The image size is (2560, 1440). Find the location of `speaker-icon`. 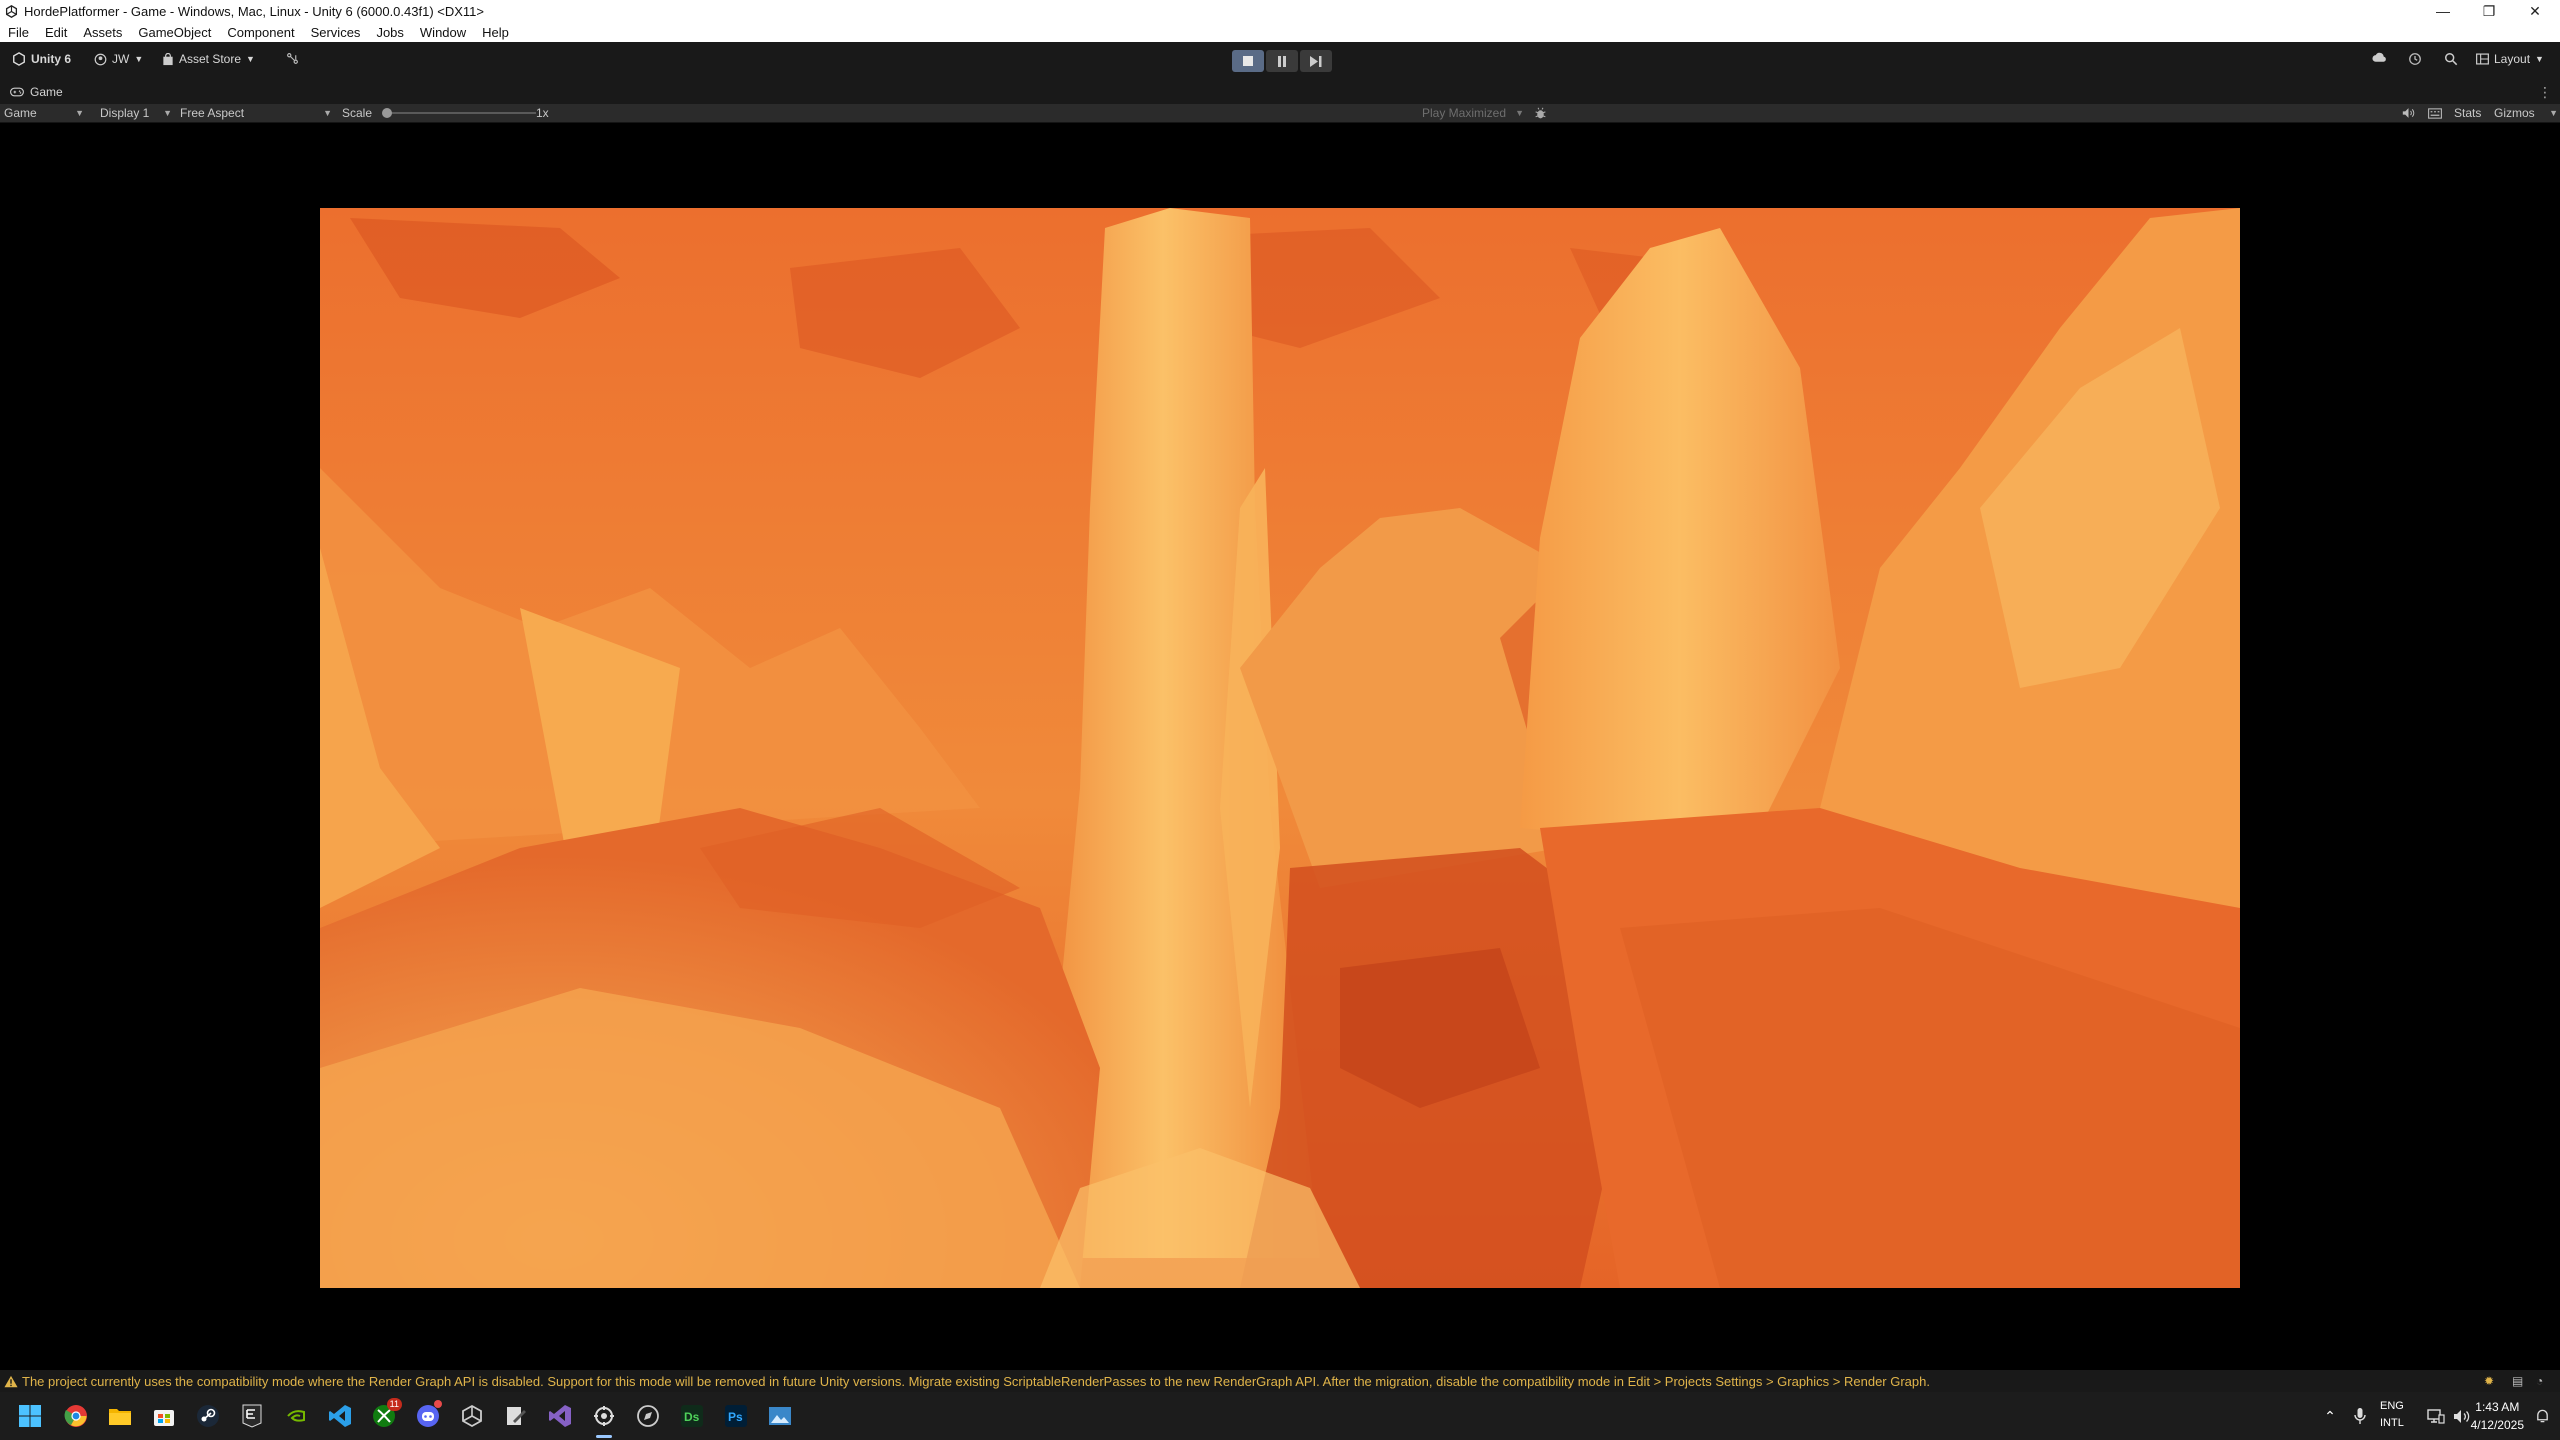

speaker-icon is located at coordinates (2408, 113).